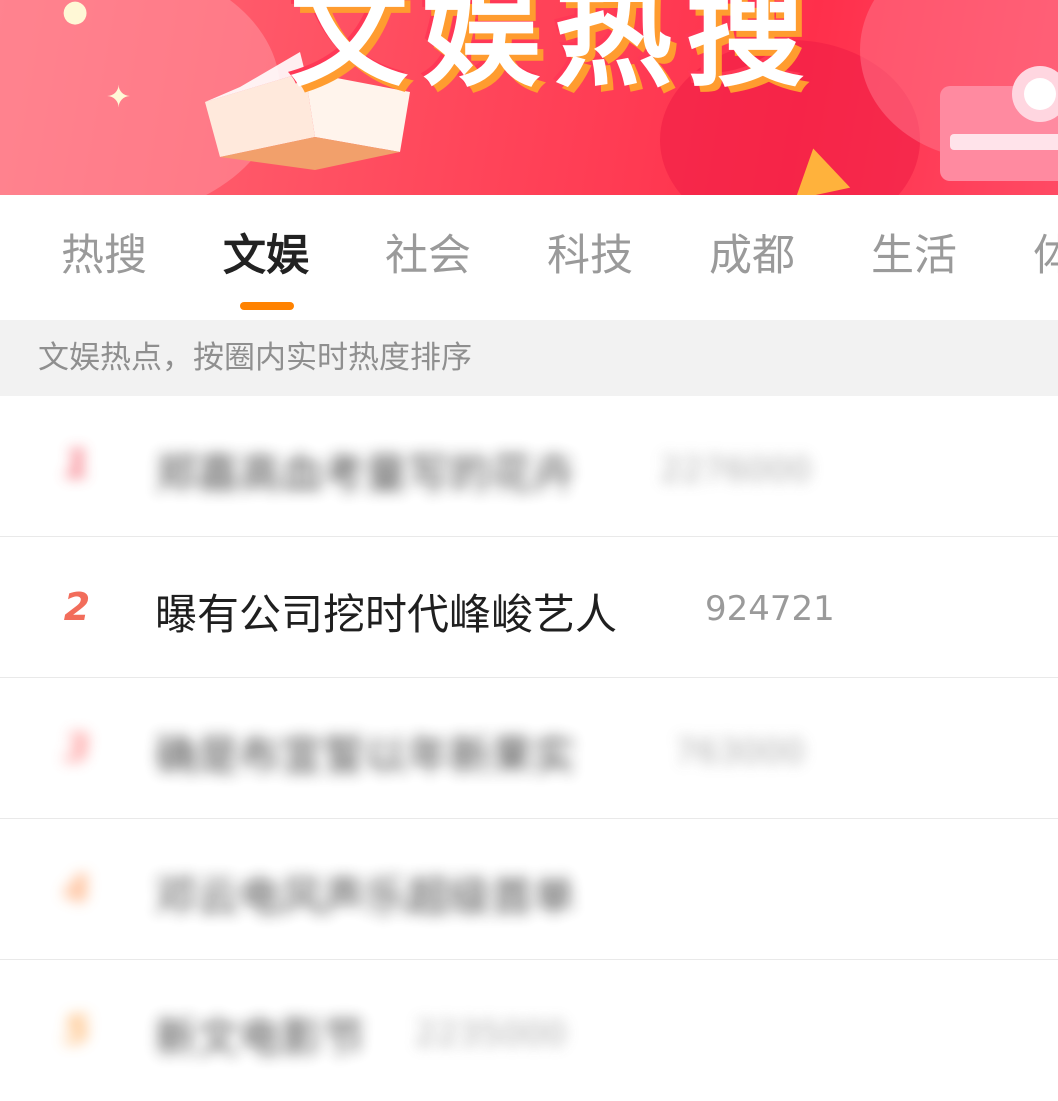  I want to click on rank-number: 4, so click(77, 889).